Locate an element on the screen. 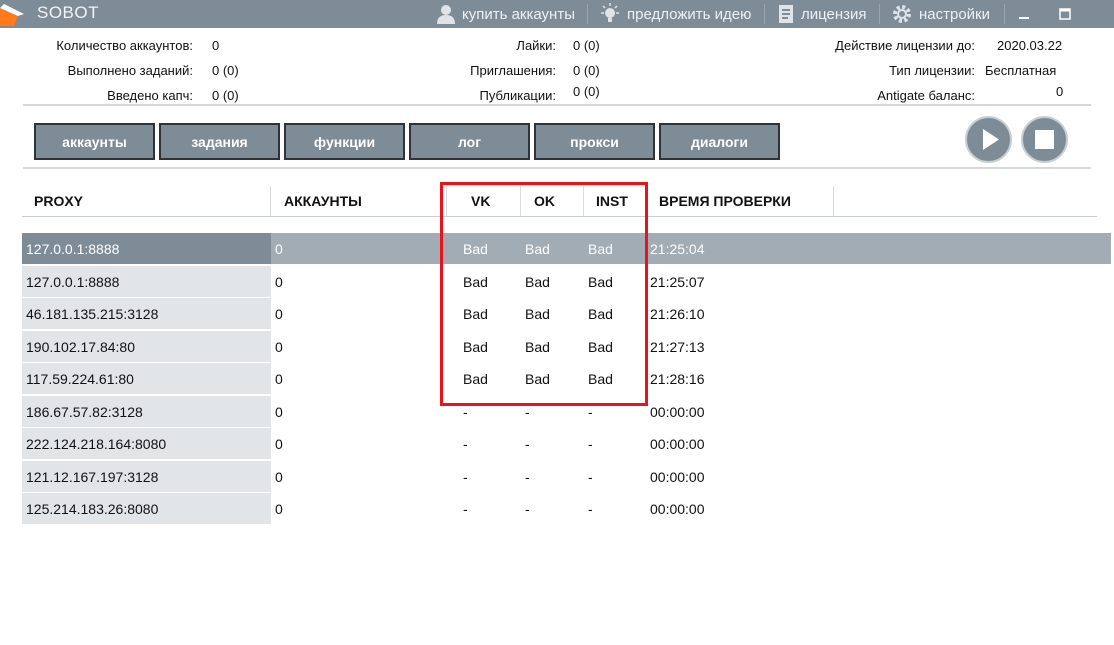 This screenshot has width=1114, height=645. cell-proxy: 46.181.135.215:3128 is located at coordinates (146, 313).